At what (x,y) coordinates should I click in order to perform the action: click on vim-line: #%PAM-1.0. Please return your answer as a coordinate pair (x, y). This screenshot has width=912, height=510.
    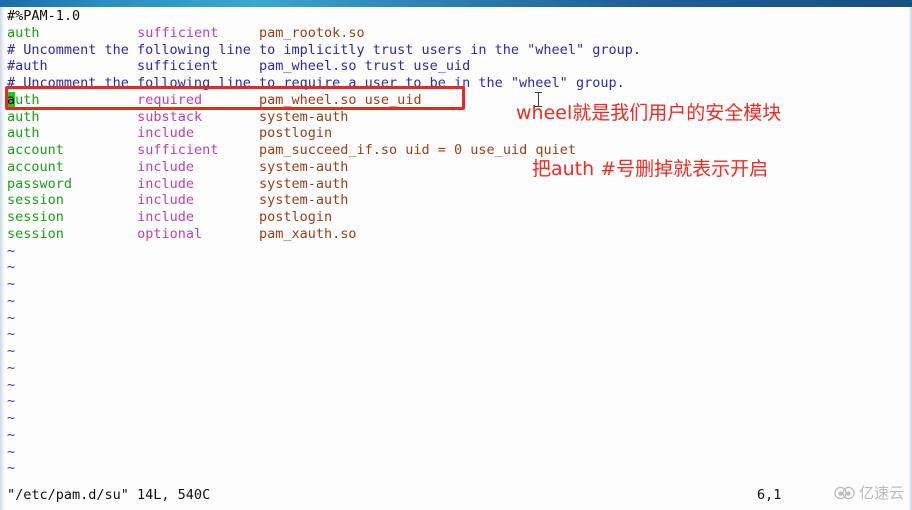
    Looking at the image, I should click on (43, 16).